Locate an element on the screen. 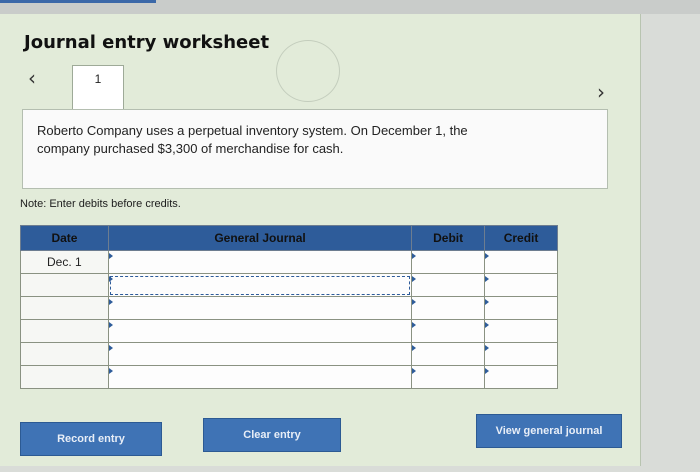 This screenshot has height=472, width=700. chevron-right-icon: › is located at coordinates (601, 92).